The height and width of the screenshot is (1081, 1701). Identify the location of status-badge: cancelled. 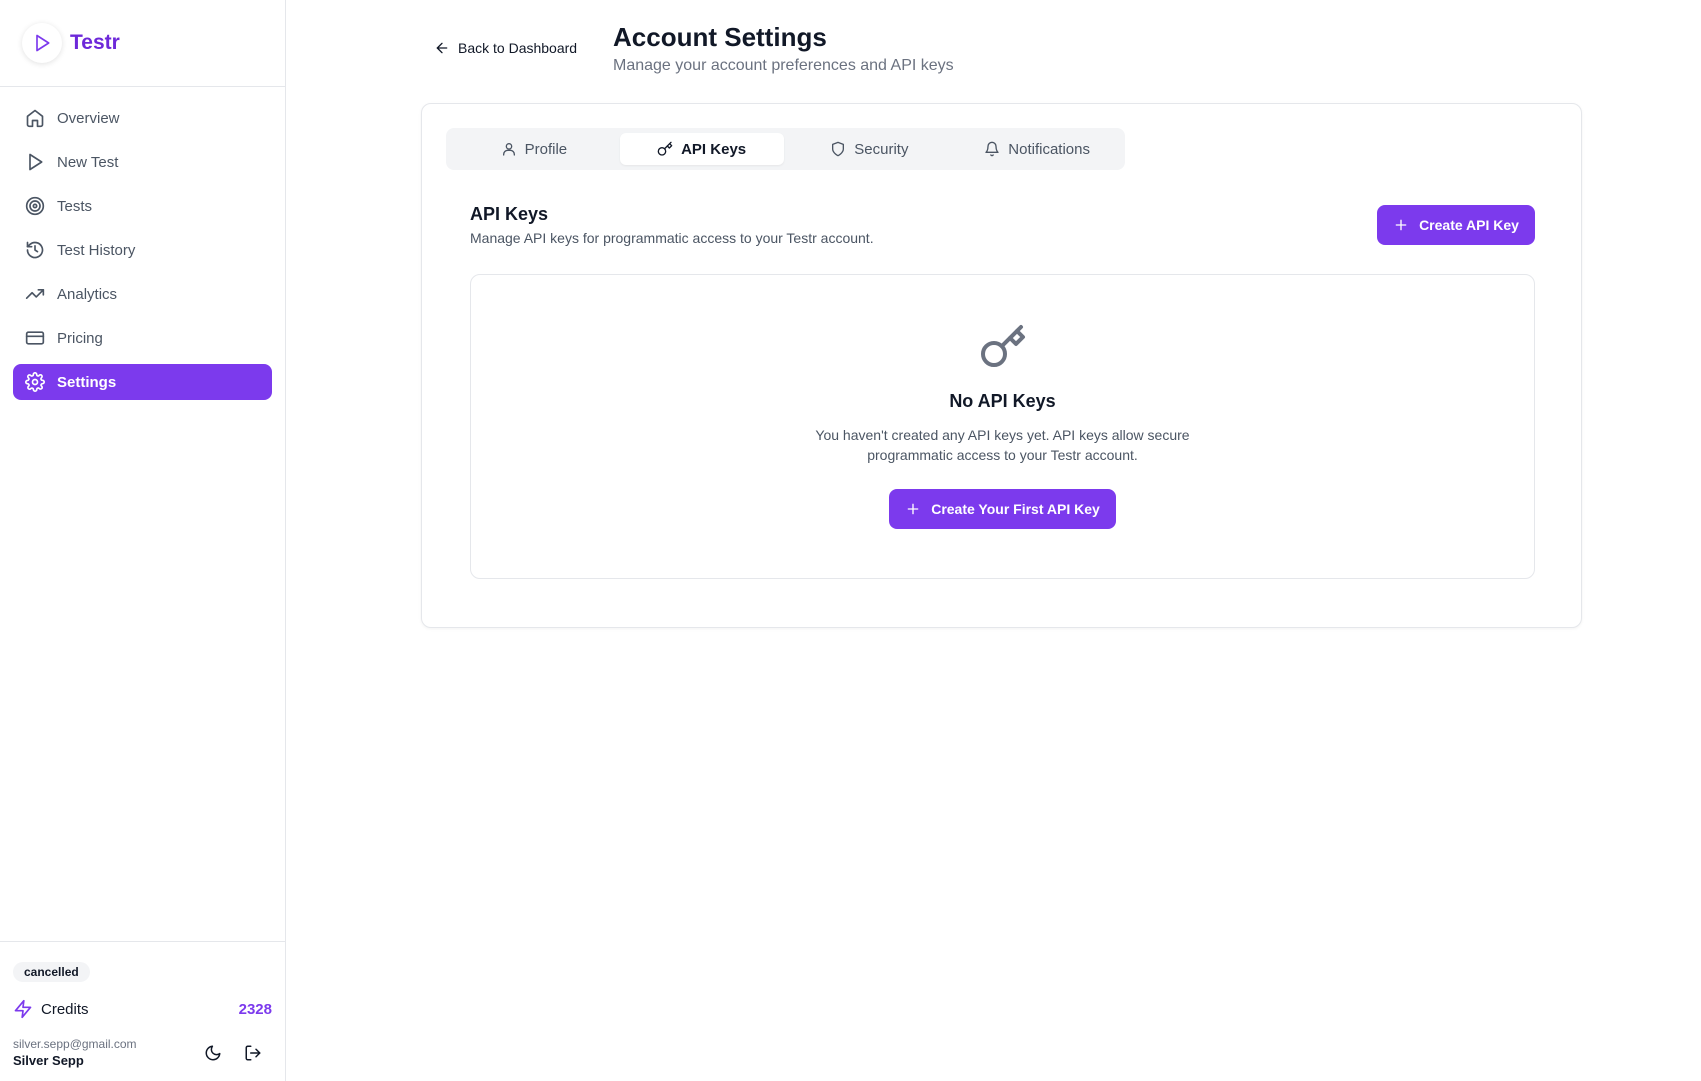
(51, 972).